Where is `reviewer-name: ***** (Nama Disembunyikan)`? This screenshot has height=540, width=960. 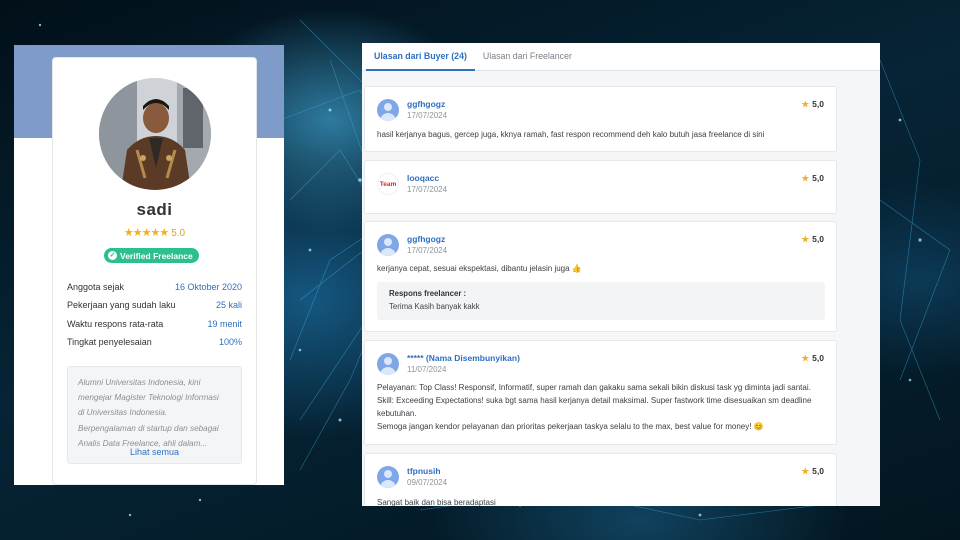 reviewer-name: ***** (Nama Disembunyikan) is located at coordinates (463, 358).